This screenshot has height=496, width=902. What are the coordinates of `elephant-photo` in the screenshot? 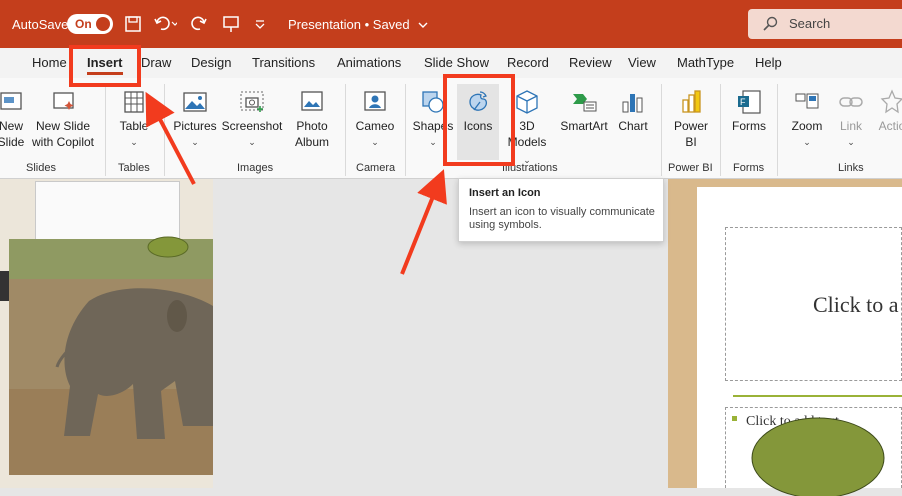 It's located at (111, 357).